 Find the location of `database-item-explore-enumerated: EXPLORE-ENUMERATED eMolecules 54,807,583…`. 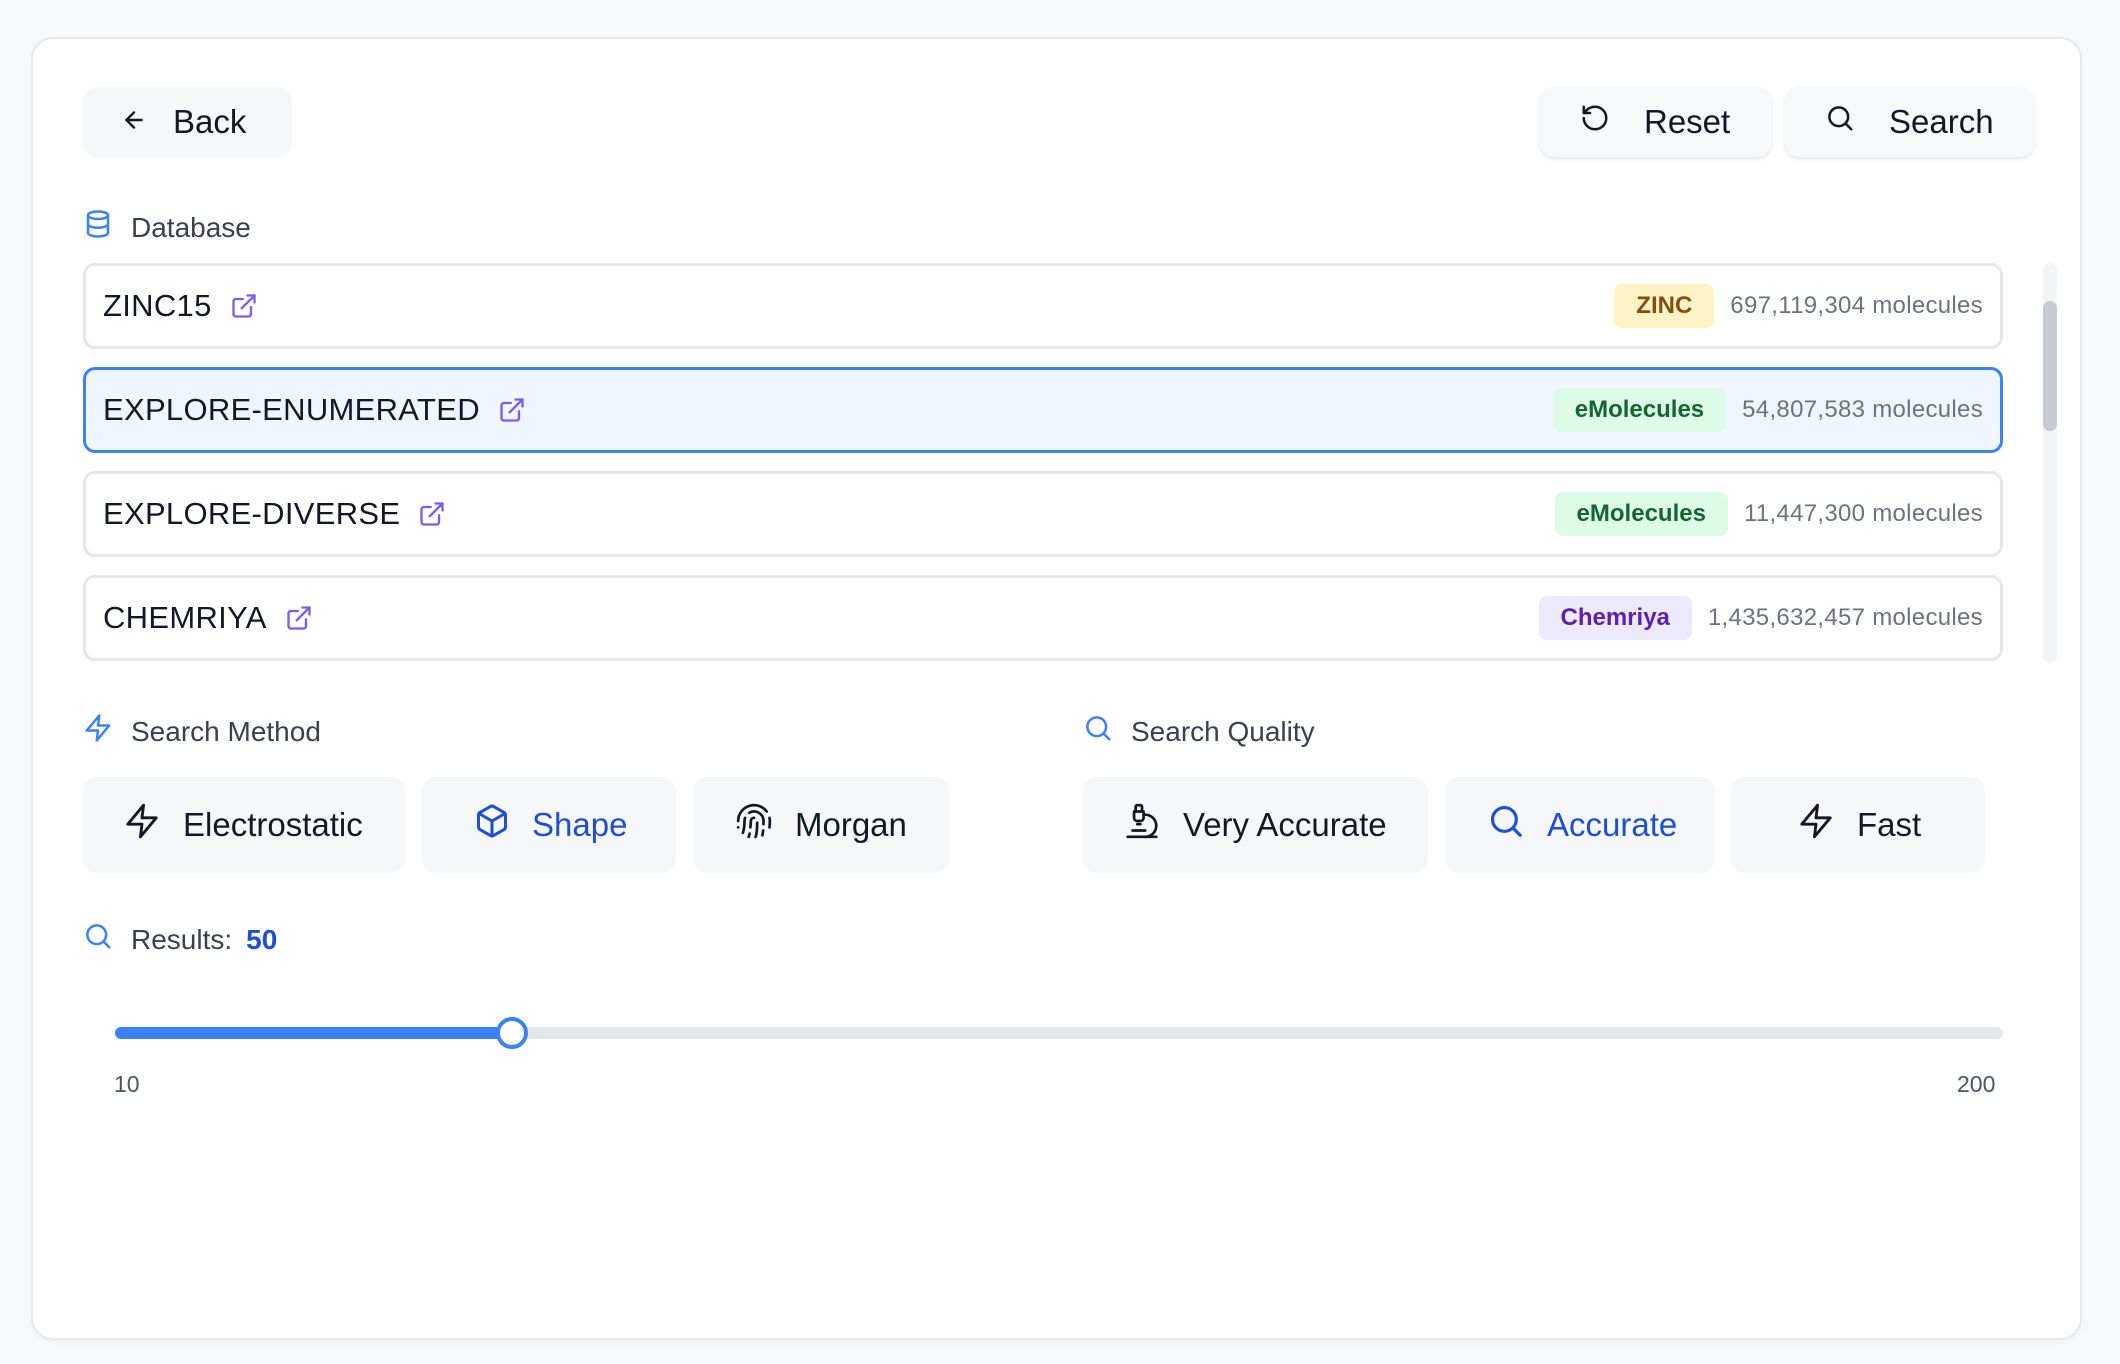

database-item-explore-enumerated: EXPLORE-ENUMERATED eMolecules 54,807,583… is located at coordinates (1043, 410).